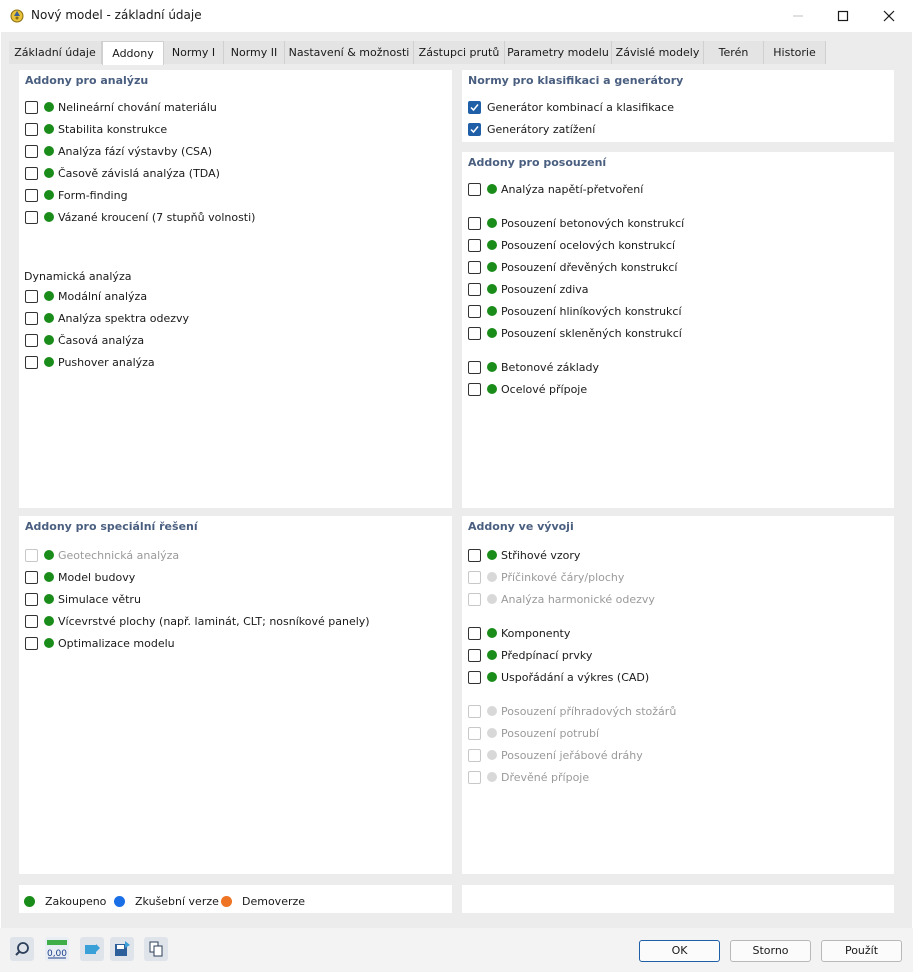 This screenshot has width=913, height=972. I want to click on folder-open-icon, so click(92, 949).